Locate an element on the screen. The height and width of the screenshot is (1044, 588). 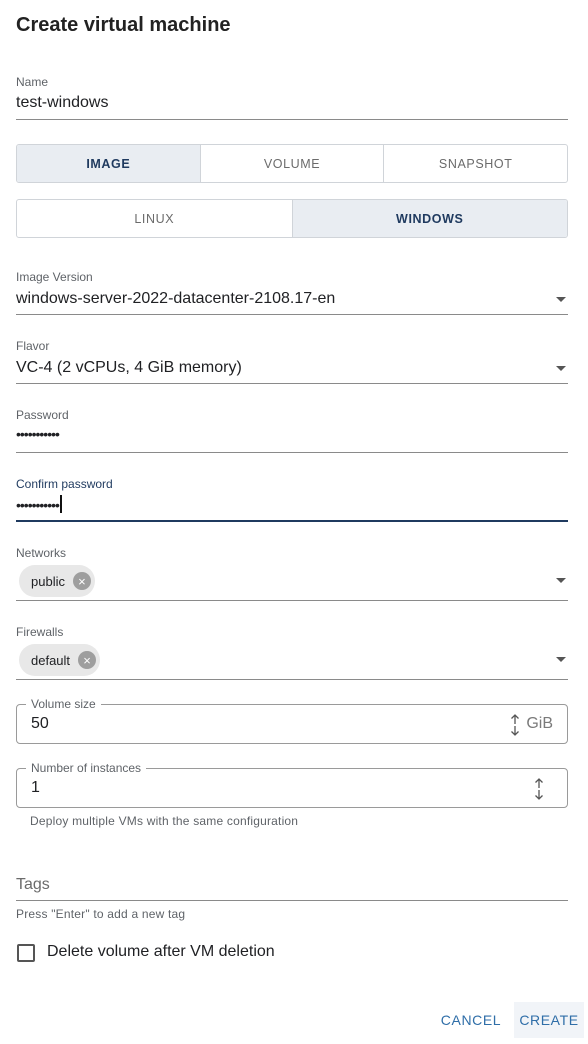
network-chip: public × is located at coordinates (57, 581).